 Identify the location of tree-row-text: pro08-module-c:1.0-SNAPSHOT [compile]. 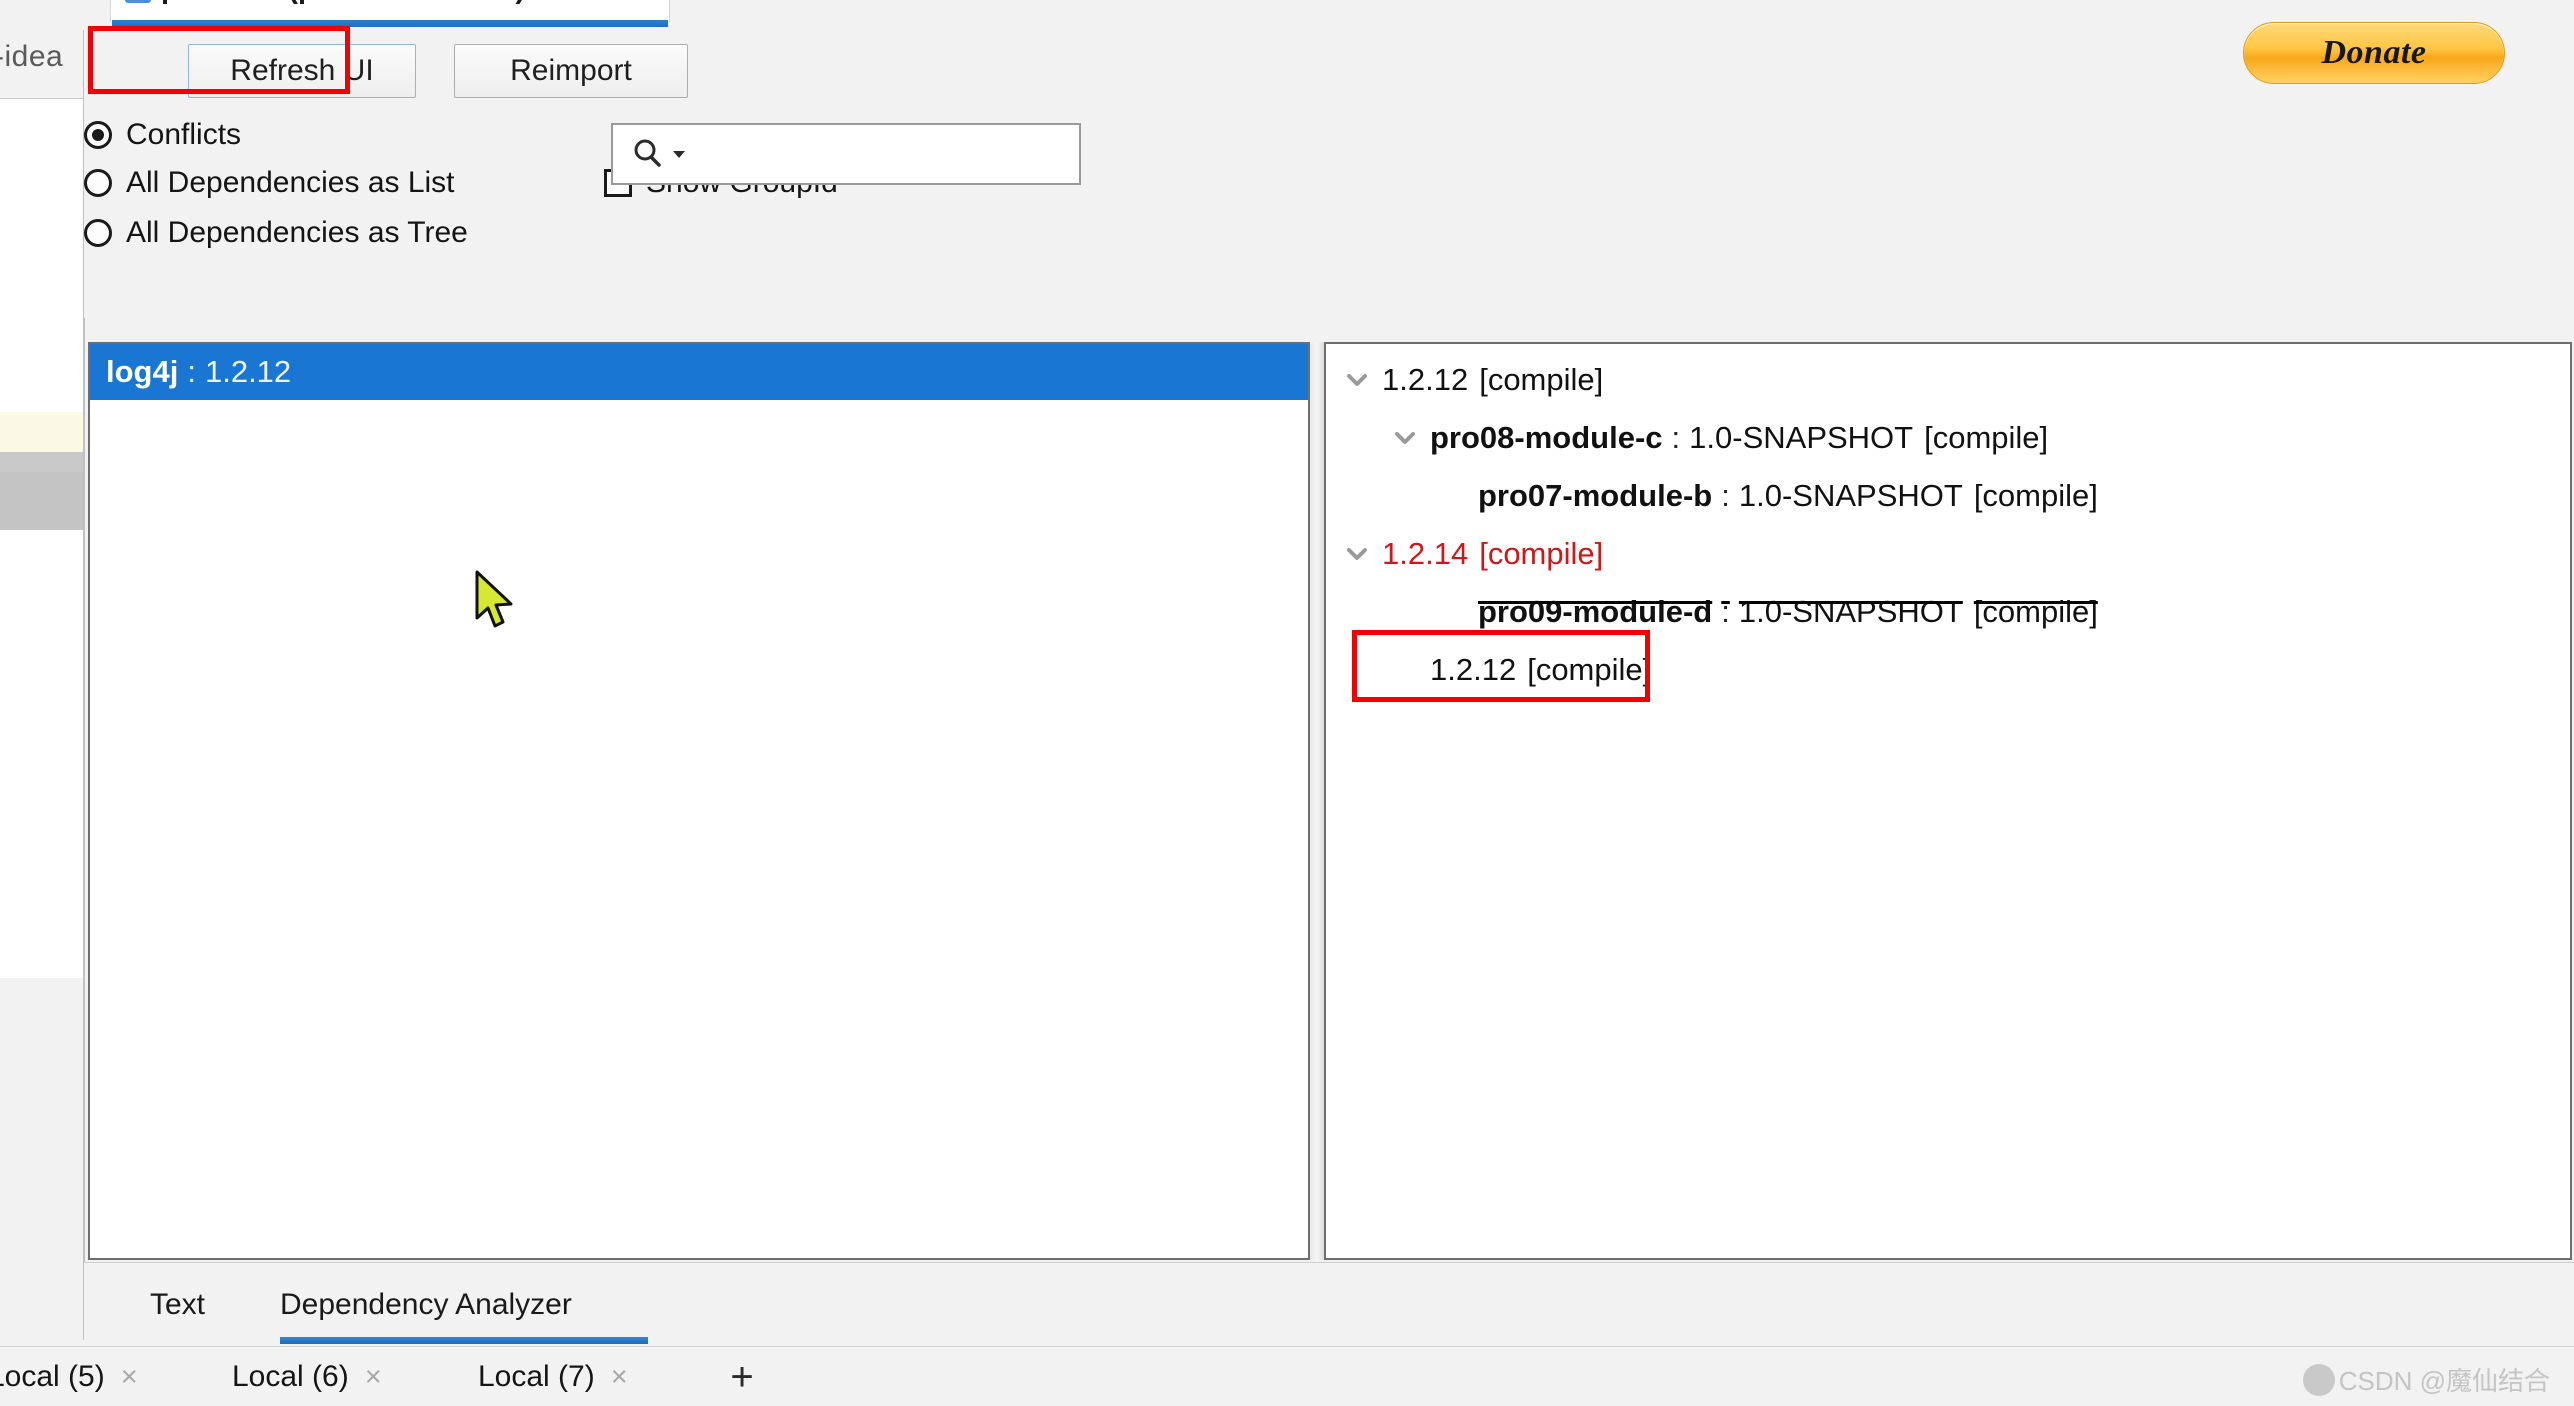
(1739, 438).